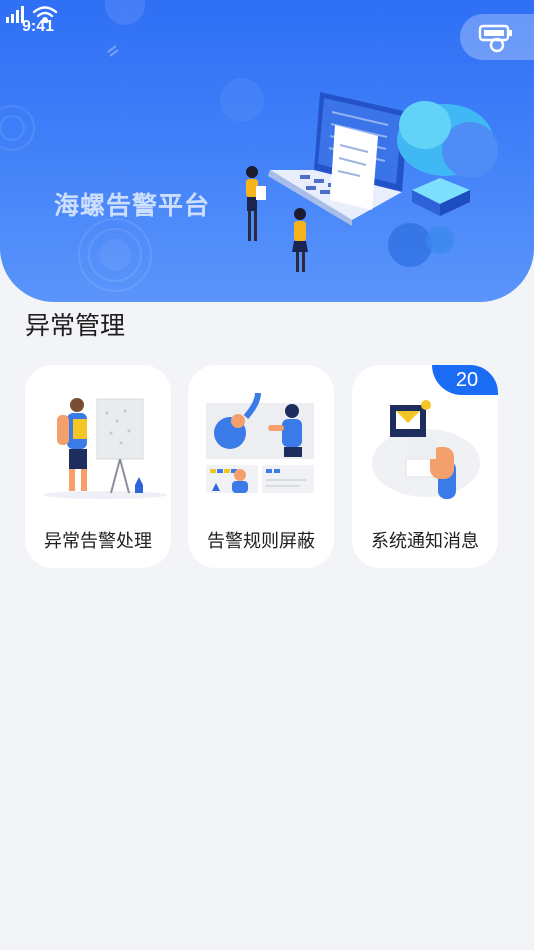  I want to click on section-title: 异常管理, so click(75, 325).